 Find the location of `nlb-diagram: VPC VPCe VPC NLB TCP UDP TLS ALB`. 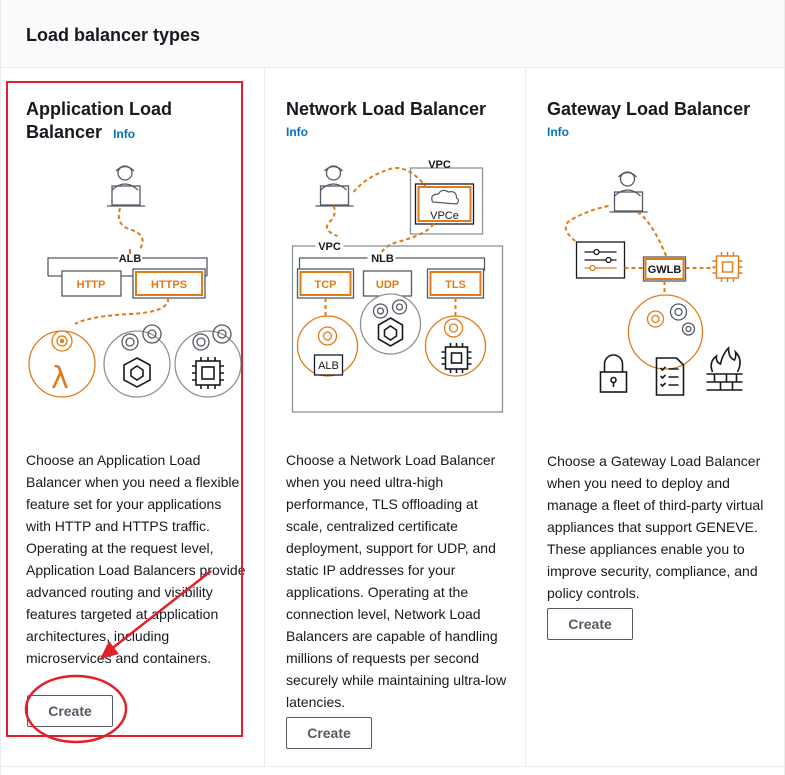

nlb-diagram: VPC VPCe VPC NLB TCP UDP TLS ALB is located at coordinates (397, 286).